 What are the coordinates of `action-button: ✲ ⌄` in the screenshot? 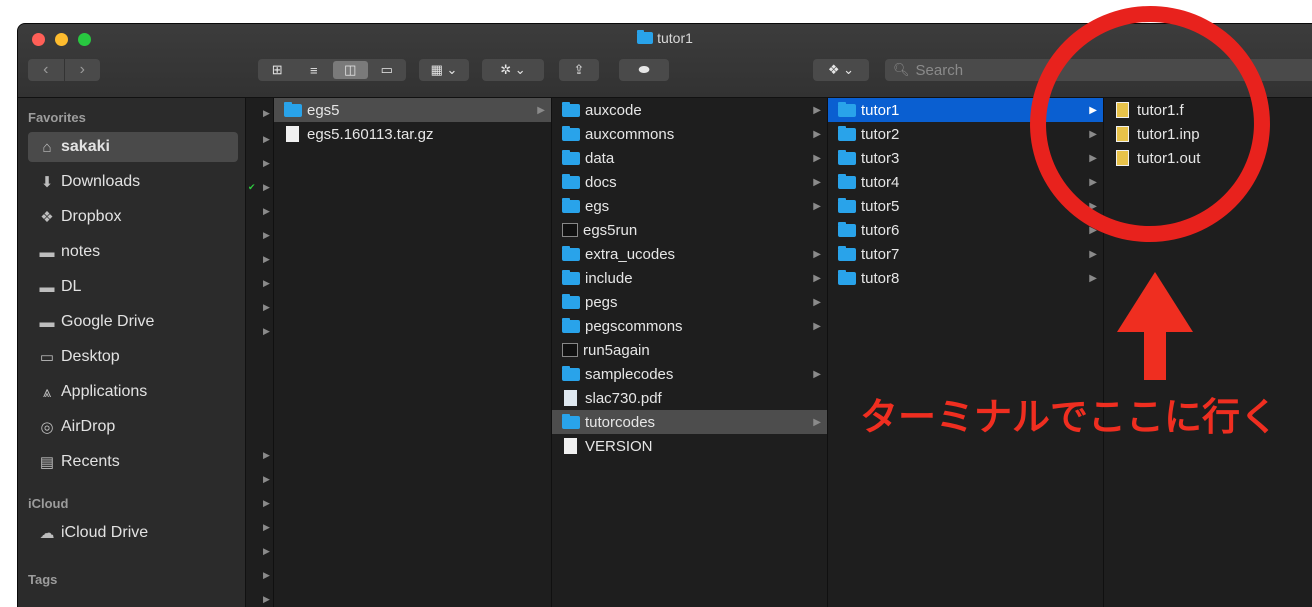 It's located at (513, 70).